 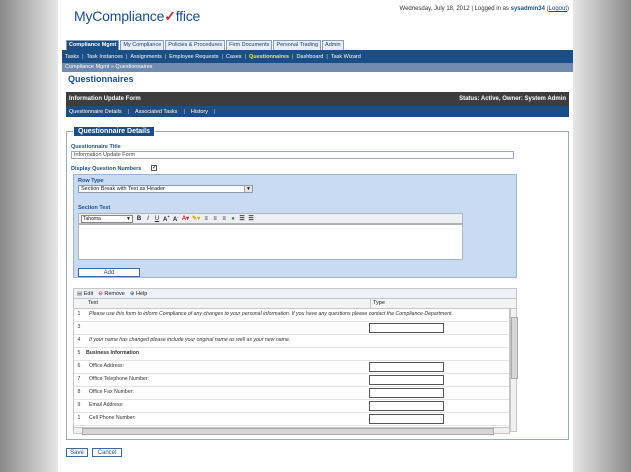 What do you see at coordinates (346, 57) in the screenshot?
I see `subnav-task-wizard: Task Wizard` at bounding box center [346, 57].